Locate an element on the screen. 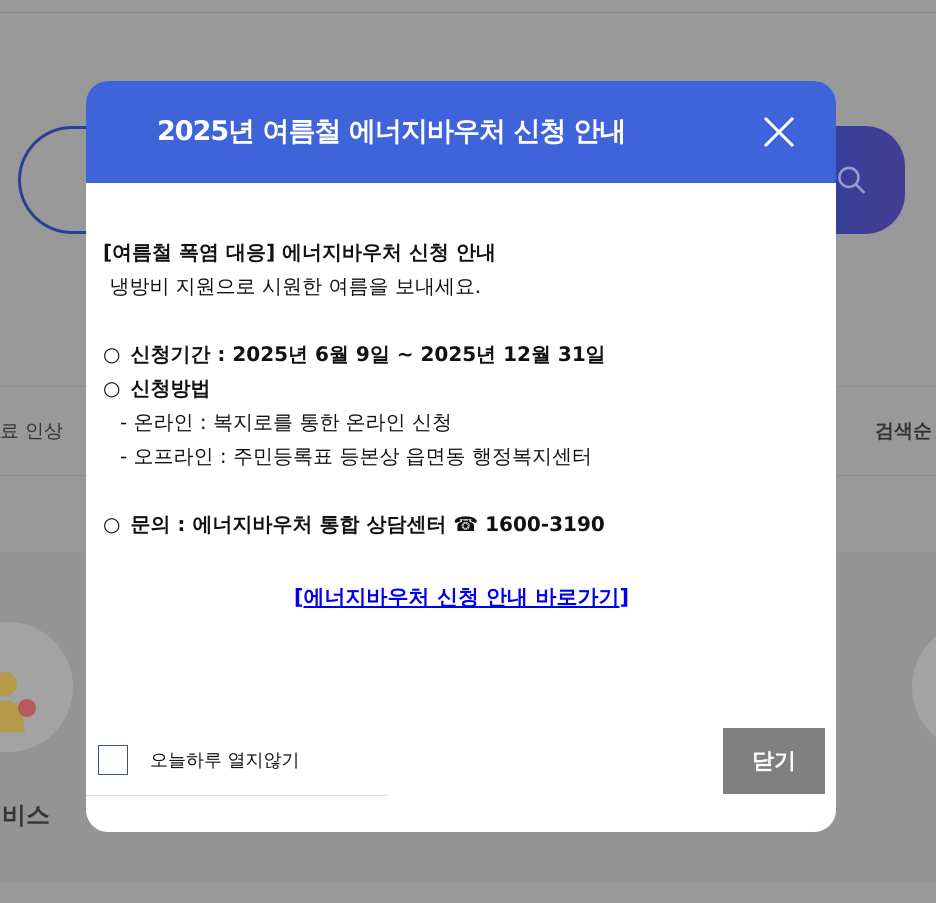  notice-item: 문의 : 에너지바우처 통합 상담센터 ☎ 1600-3190 is located at coordinates (367, 524).